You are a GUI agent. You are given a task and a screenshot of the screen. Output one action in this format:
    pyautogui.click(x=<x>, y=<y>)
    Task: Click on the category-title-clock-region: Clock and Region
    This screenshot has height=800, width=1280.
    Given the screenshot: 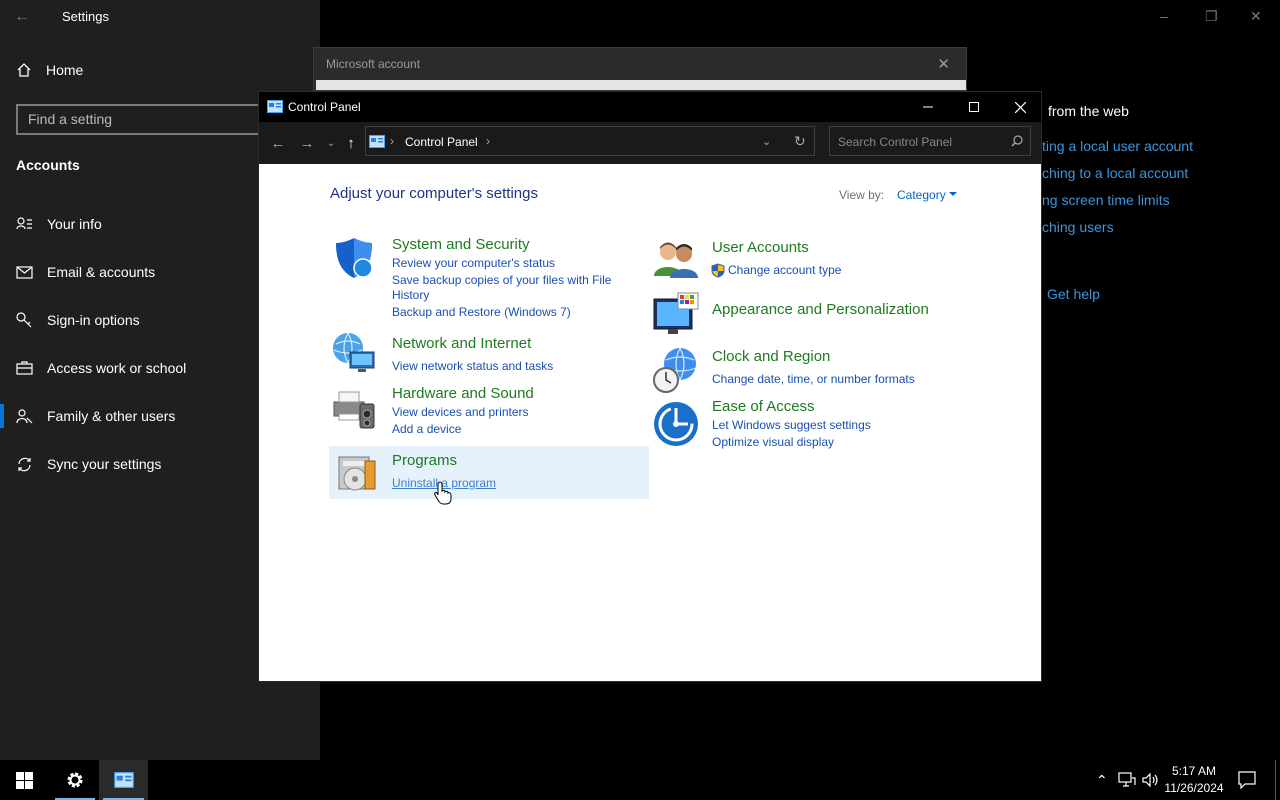 What is the action you would take?
    pyautogui.click(x=771, y=356)
    